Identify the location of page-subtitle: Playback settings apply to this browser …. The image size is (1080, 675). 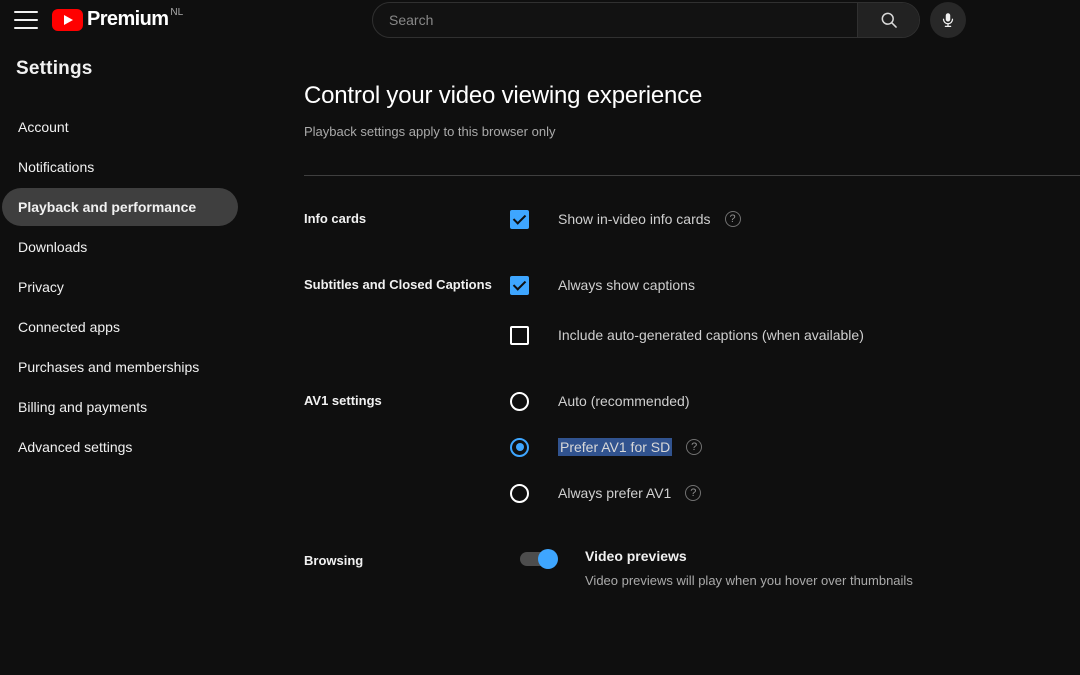
(430, 131).